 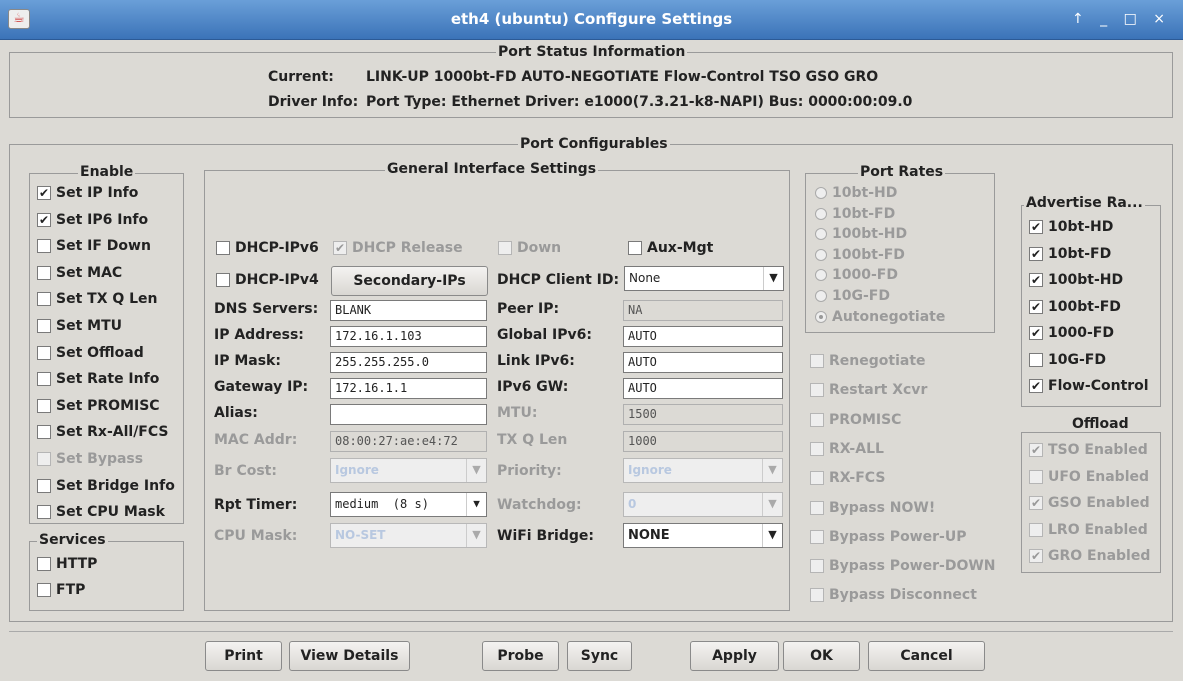 What do you see at coordinates (90, 459) in the screenshot?
I see `enable-set-bypass-checkbox: Set Bypass` at bounding box center [90, 459].